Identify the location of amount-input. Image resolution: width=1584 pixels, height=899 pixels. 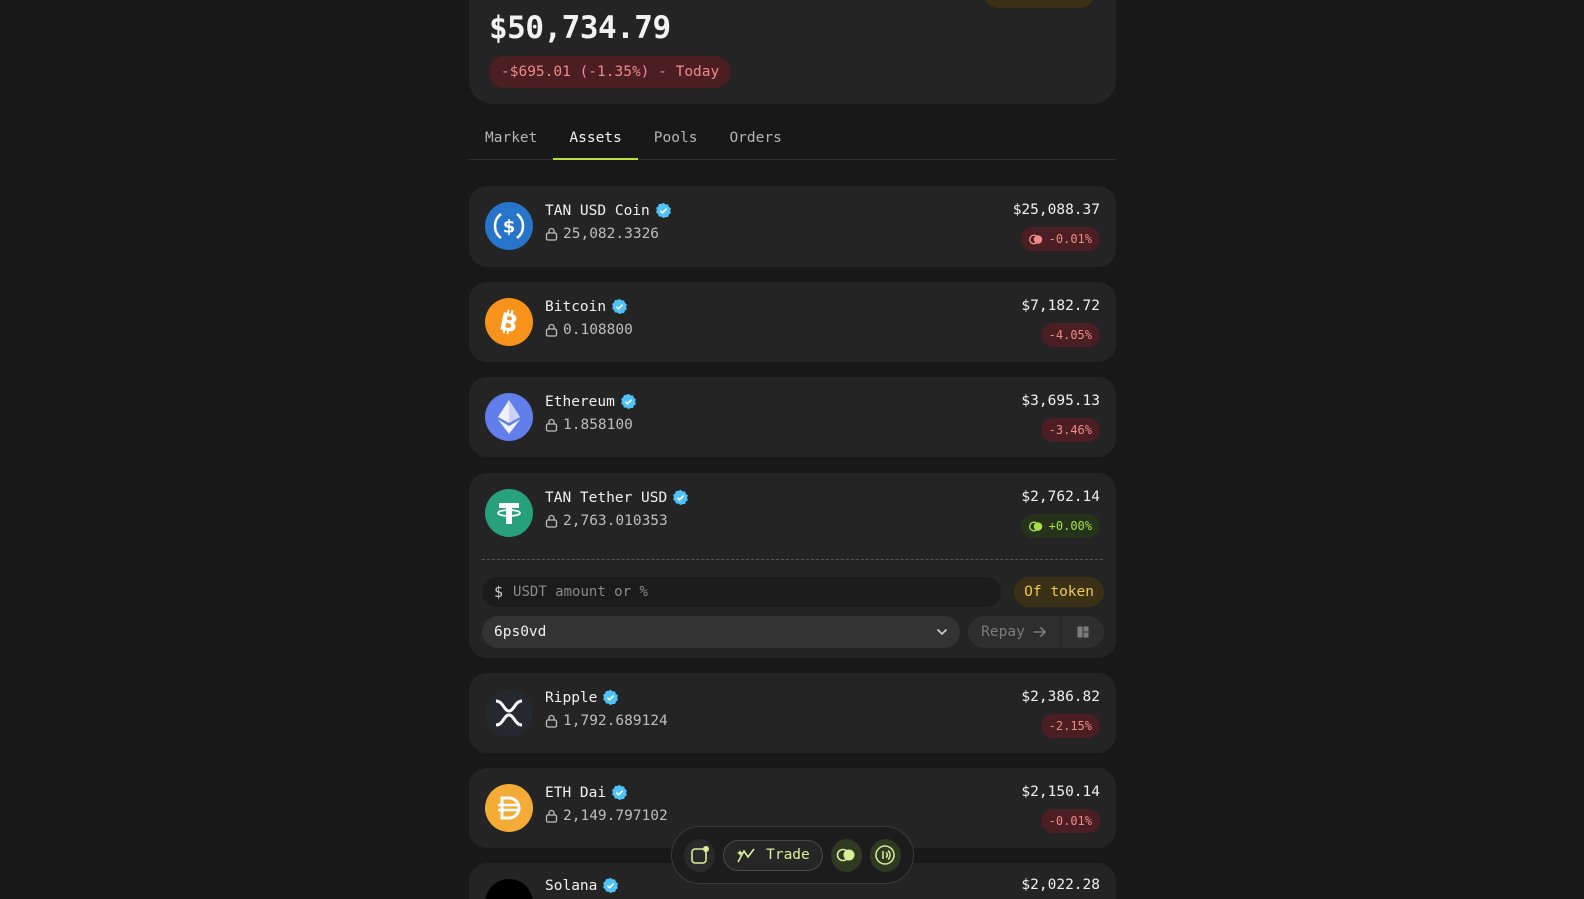
(733, 592).